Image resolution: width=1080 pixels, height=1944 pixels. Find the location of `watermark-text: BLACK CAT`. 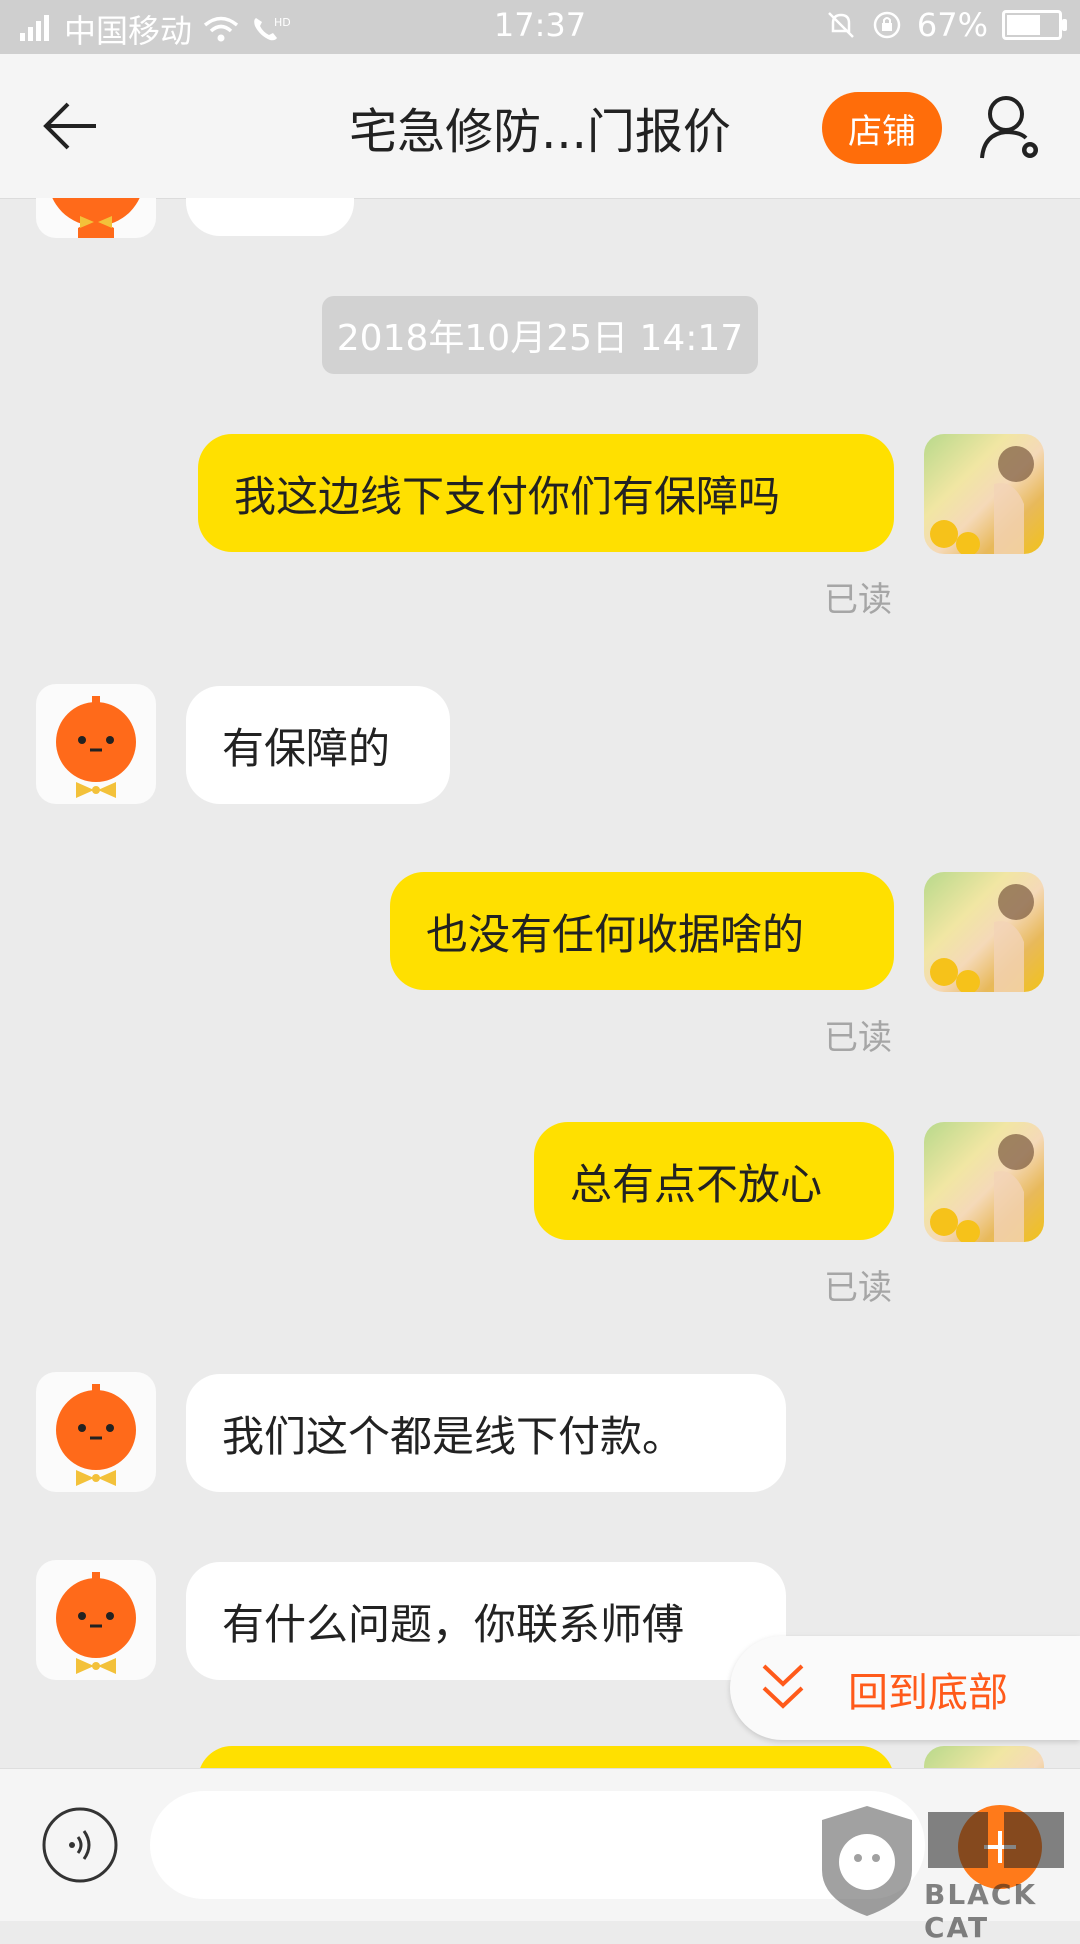

watermark-text: BLACK CAT is located at coordinates (981, 1911).